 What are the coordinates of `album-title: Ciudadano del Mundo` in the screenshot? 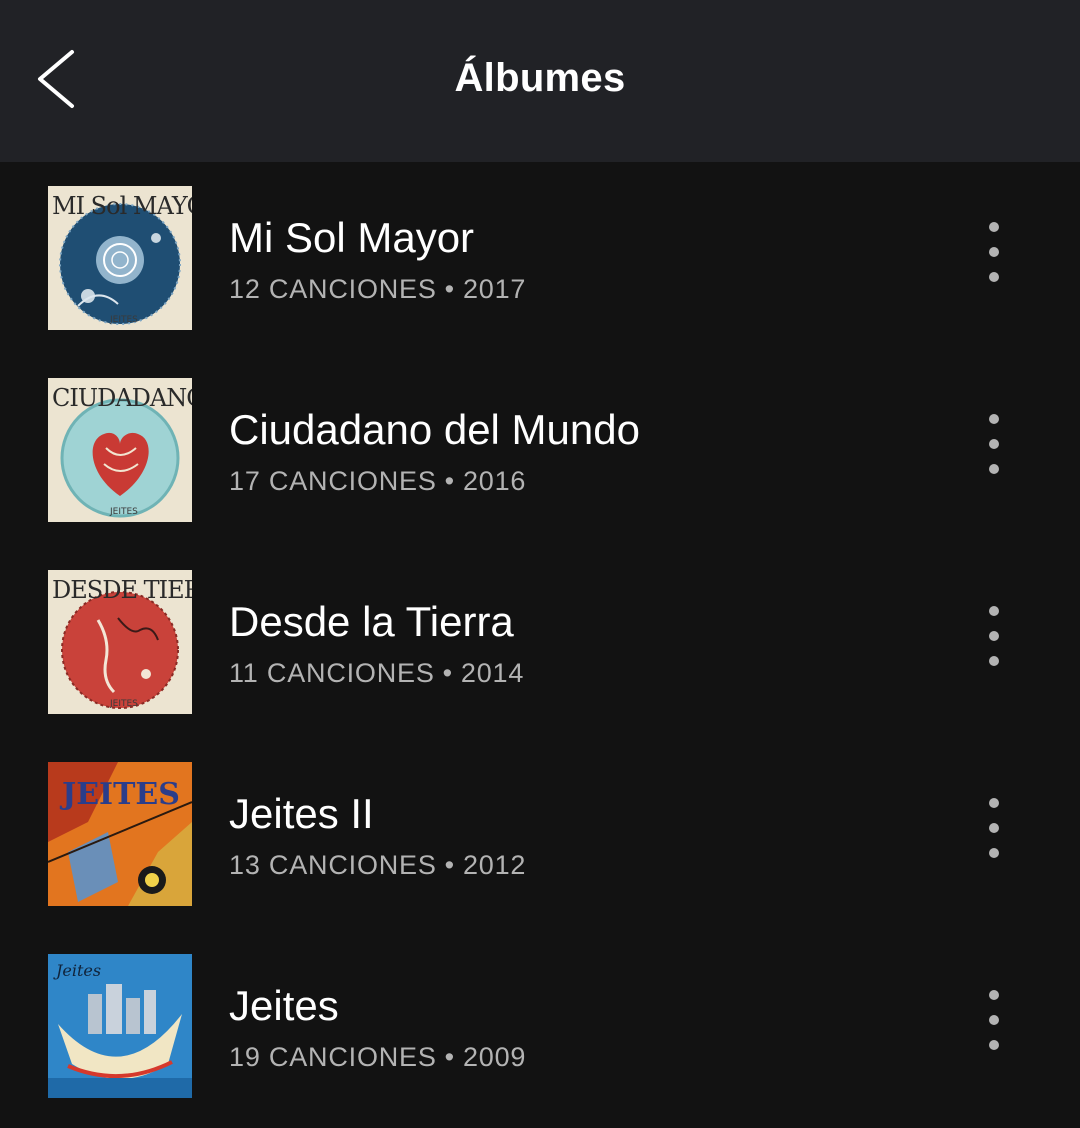 It's located at (434, 429).